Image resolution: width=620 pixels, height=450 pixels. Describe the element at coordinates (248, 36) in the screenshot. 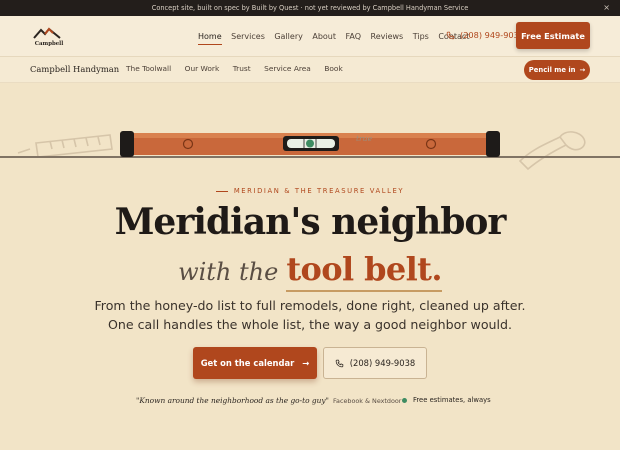

I see `nav-services: Services` at that location.